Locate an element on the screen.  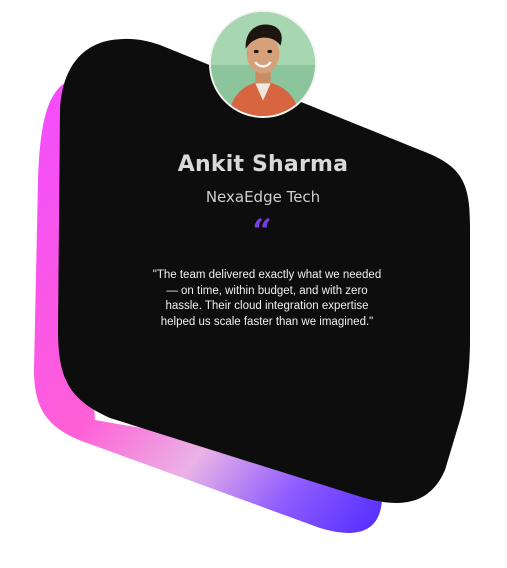
reviewer-company: NexaEdge Tech is located at coordinates (263, 197).